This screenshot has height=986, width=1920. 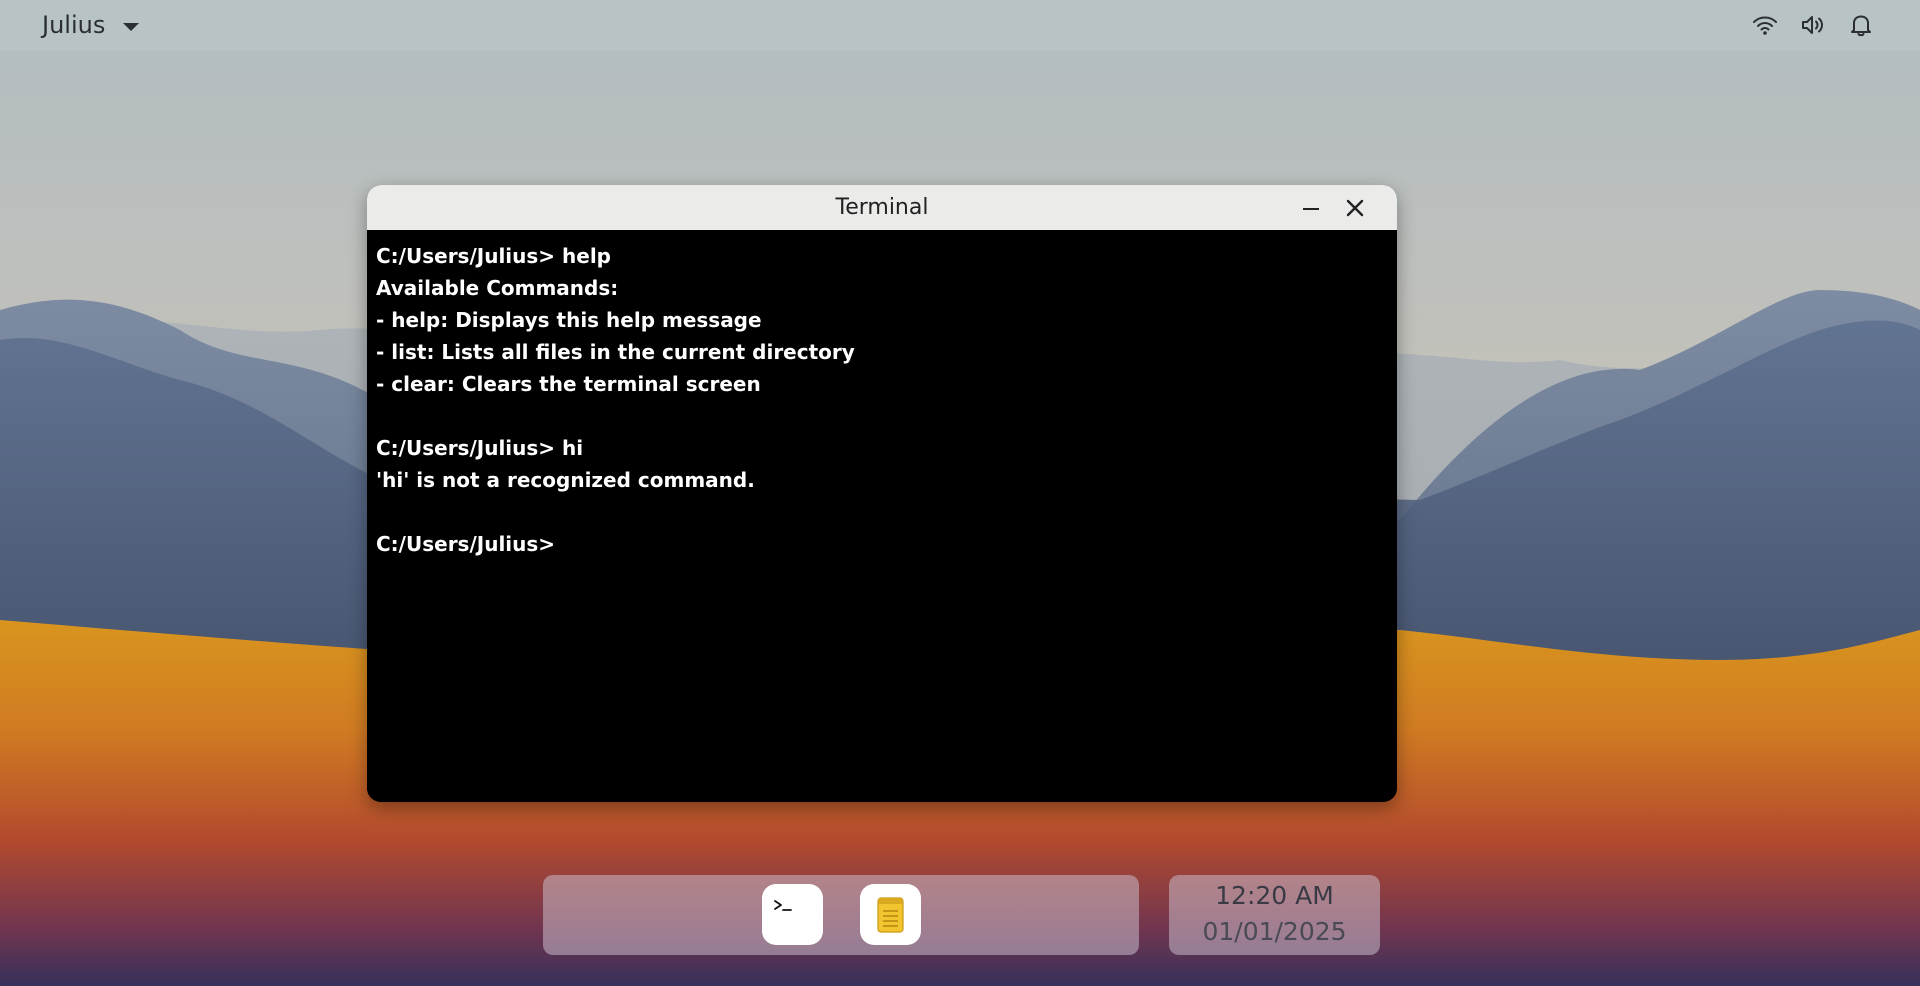 I want to click on user-menu: Julius, so click(x=91, y=25).